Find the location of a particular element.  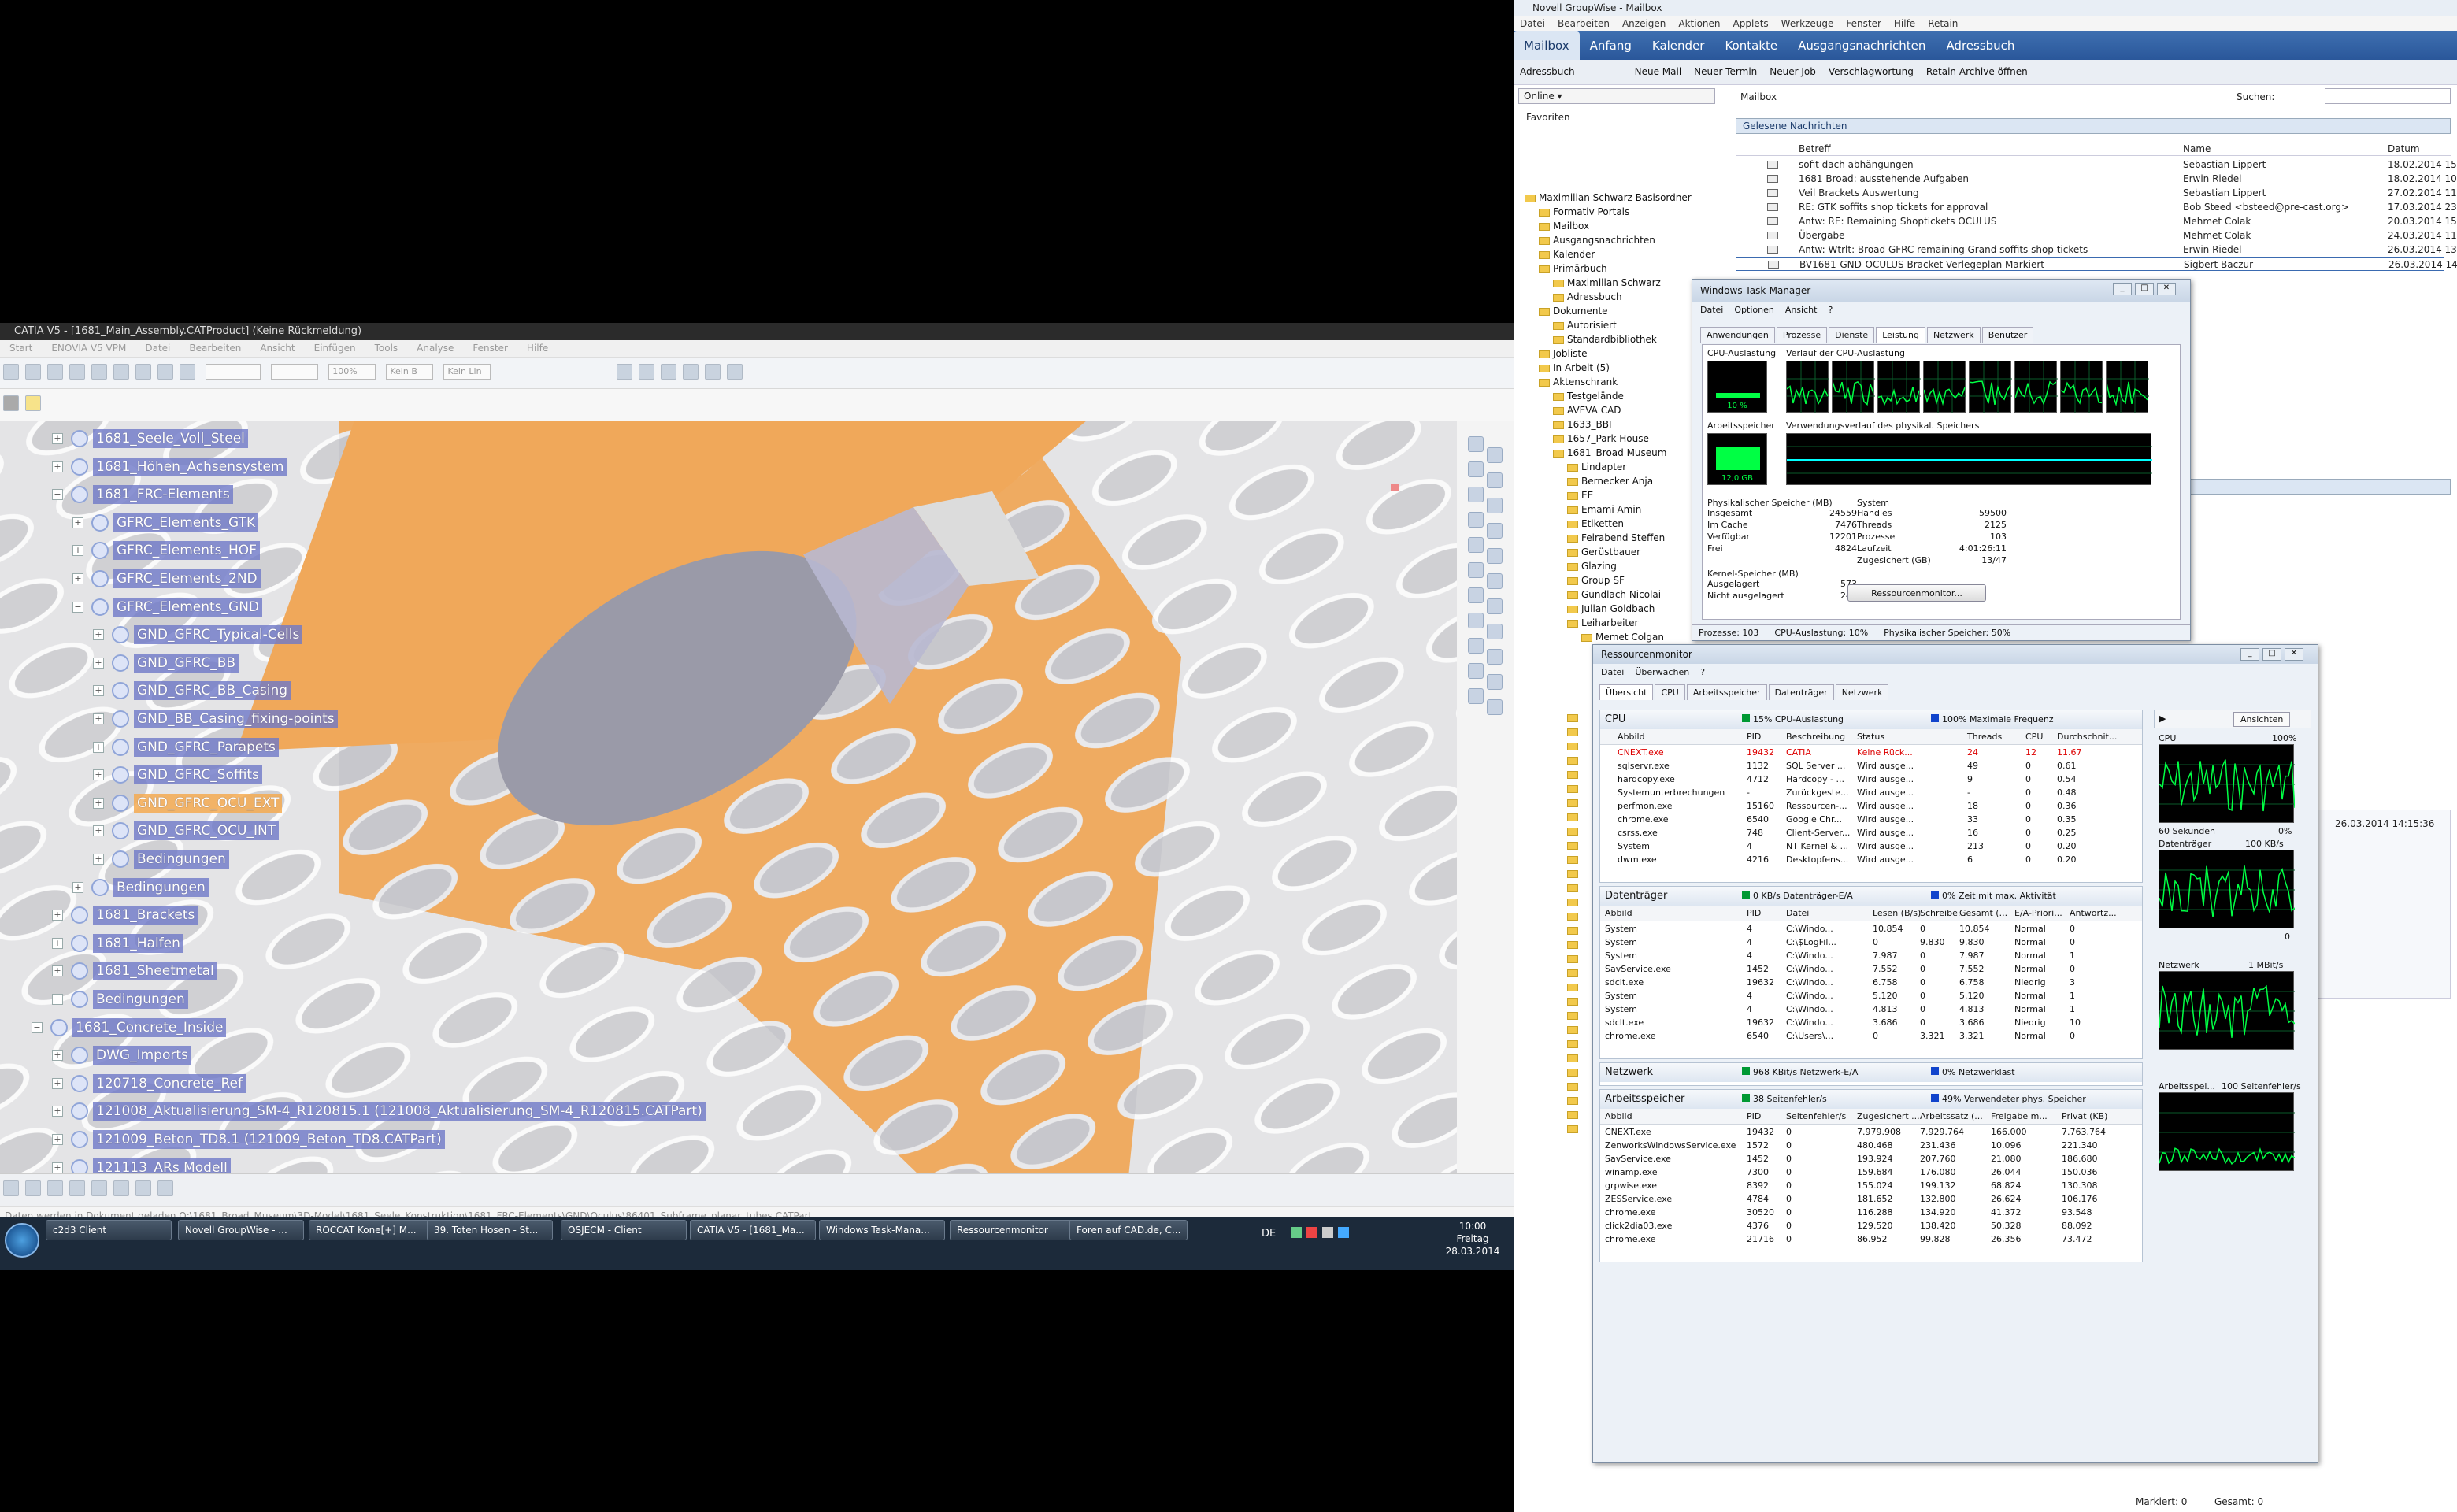

folder-item: Formativ Portals is located at coordinates (1584, 211).